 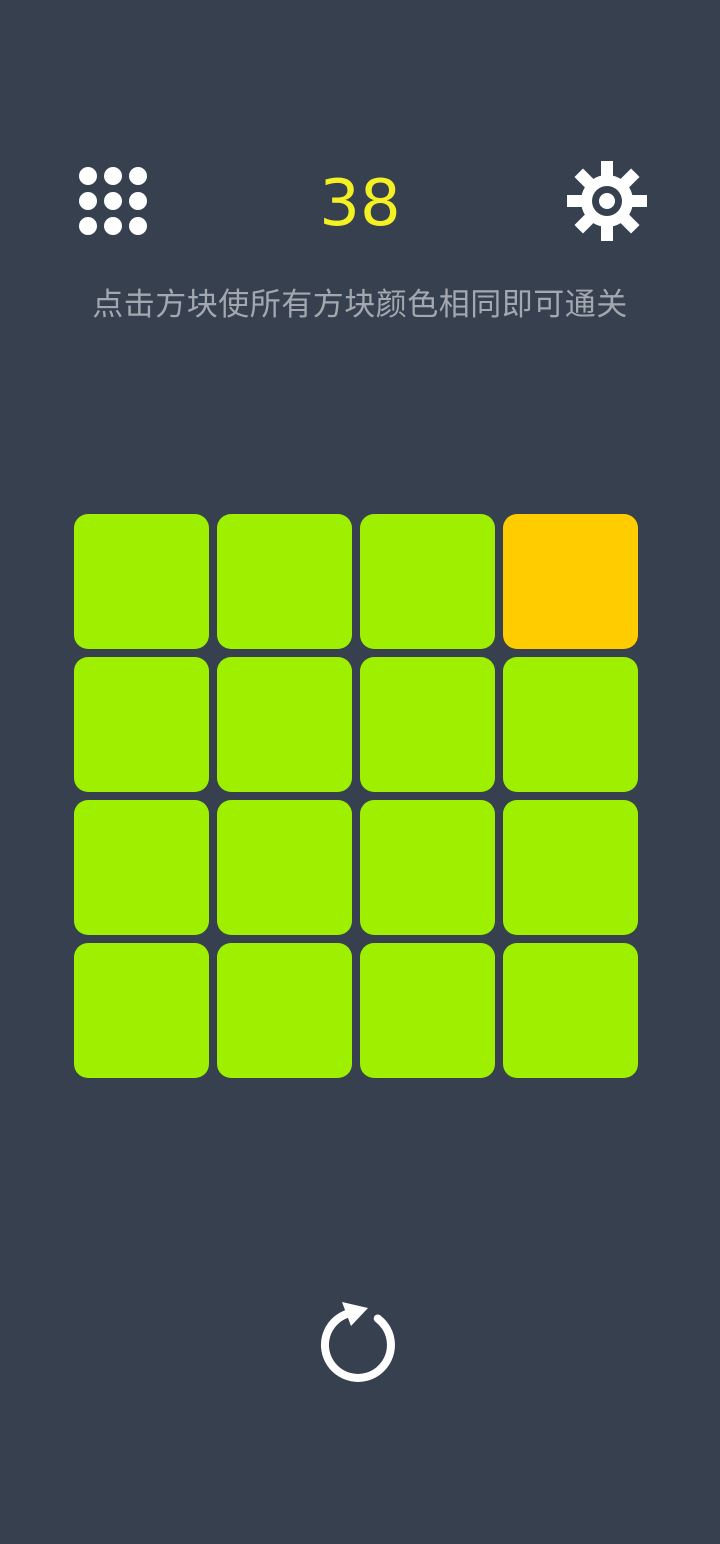 I want to click on instruction-text: 点击方块使所有方块颜色相同即可通关, so click(x=360, y=305).